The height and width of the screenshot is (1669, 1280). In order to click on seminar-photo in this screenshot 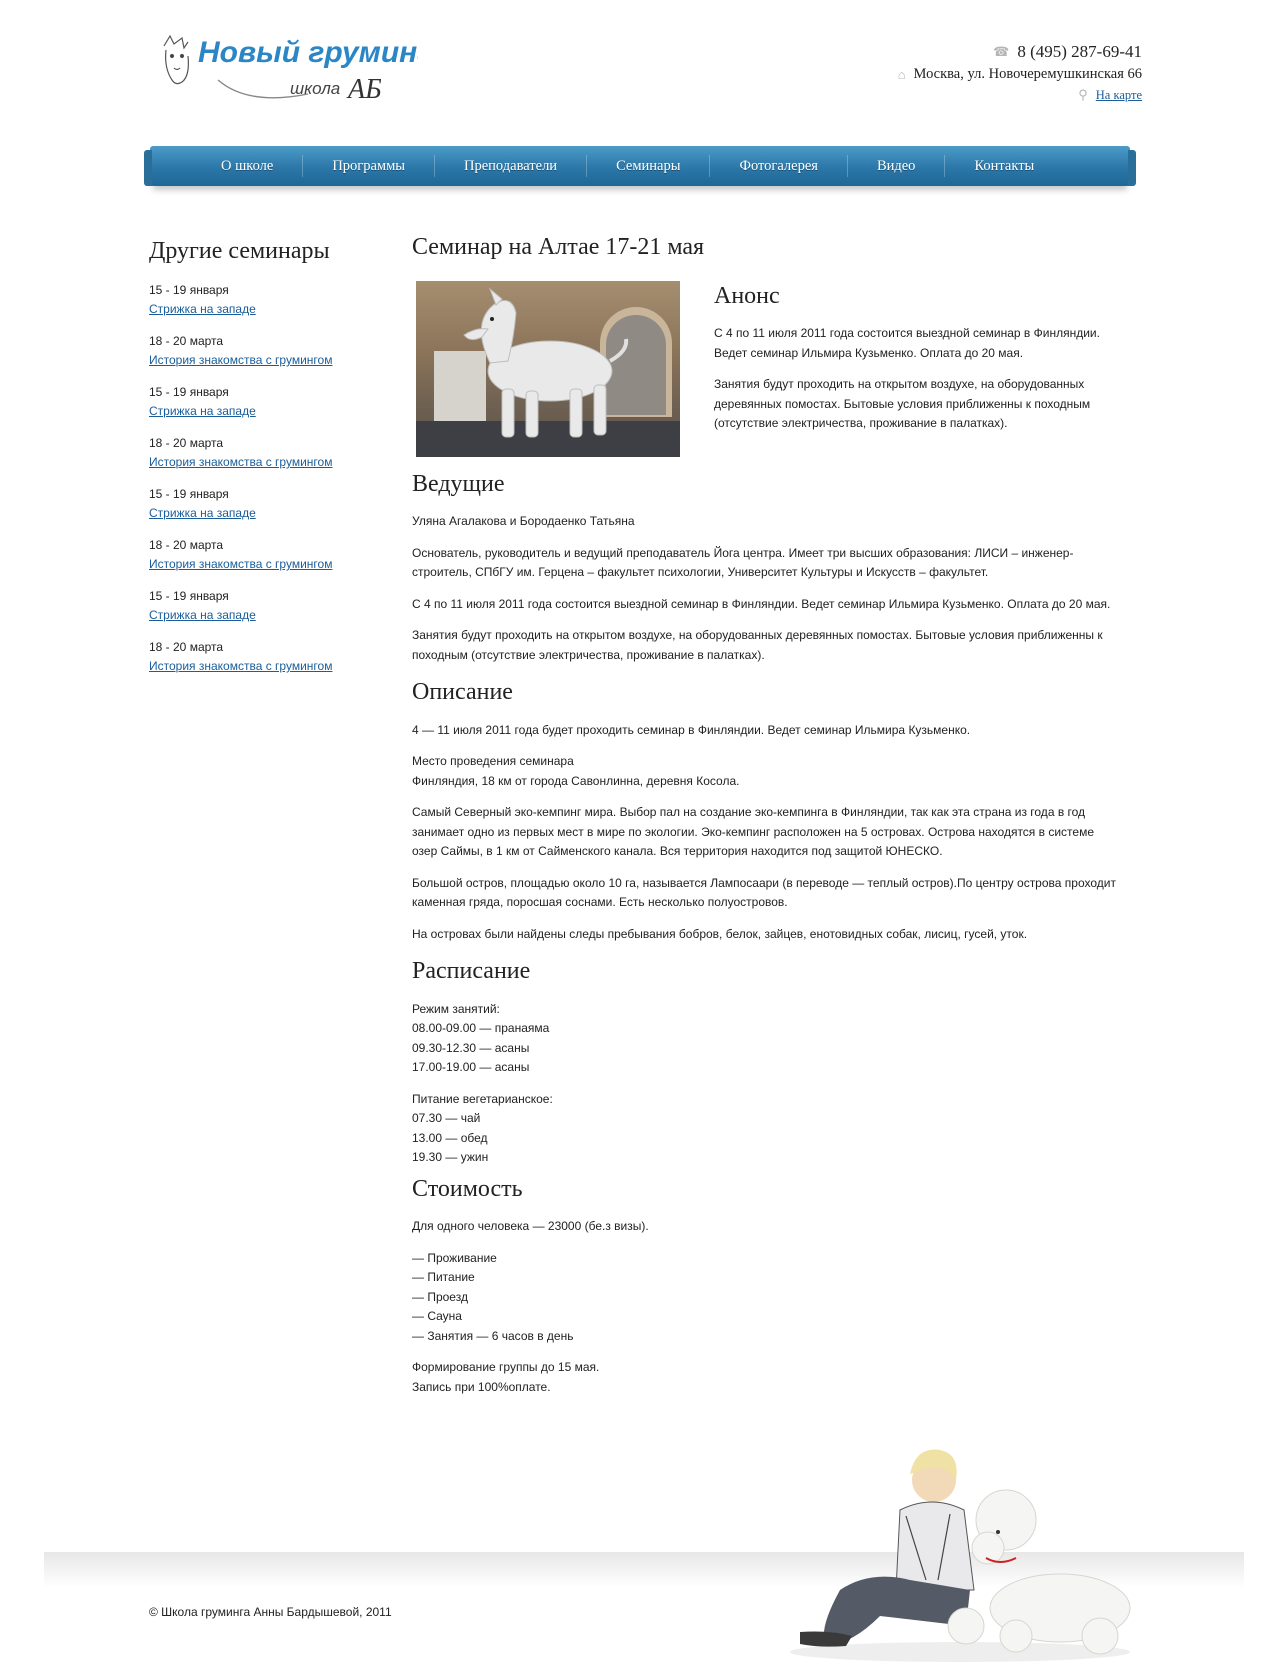, I will do `click(548, 368)`.